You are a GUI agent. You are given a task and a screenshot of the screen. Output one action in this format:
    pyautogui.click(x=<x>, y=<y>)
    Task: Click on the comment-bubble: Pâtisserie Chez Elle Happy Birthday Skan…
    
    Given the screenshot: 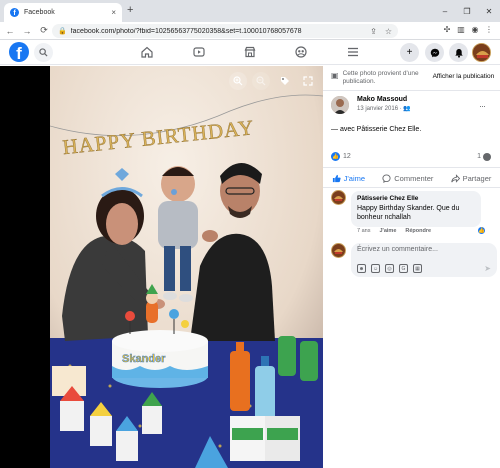 What is the action you would take?
    pyautogui.click(x=416, y=209)
    